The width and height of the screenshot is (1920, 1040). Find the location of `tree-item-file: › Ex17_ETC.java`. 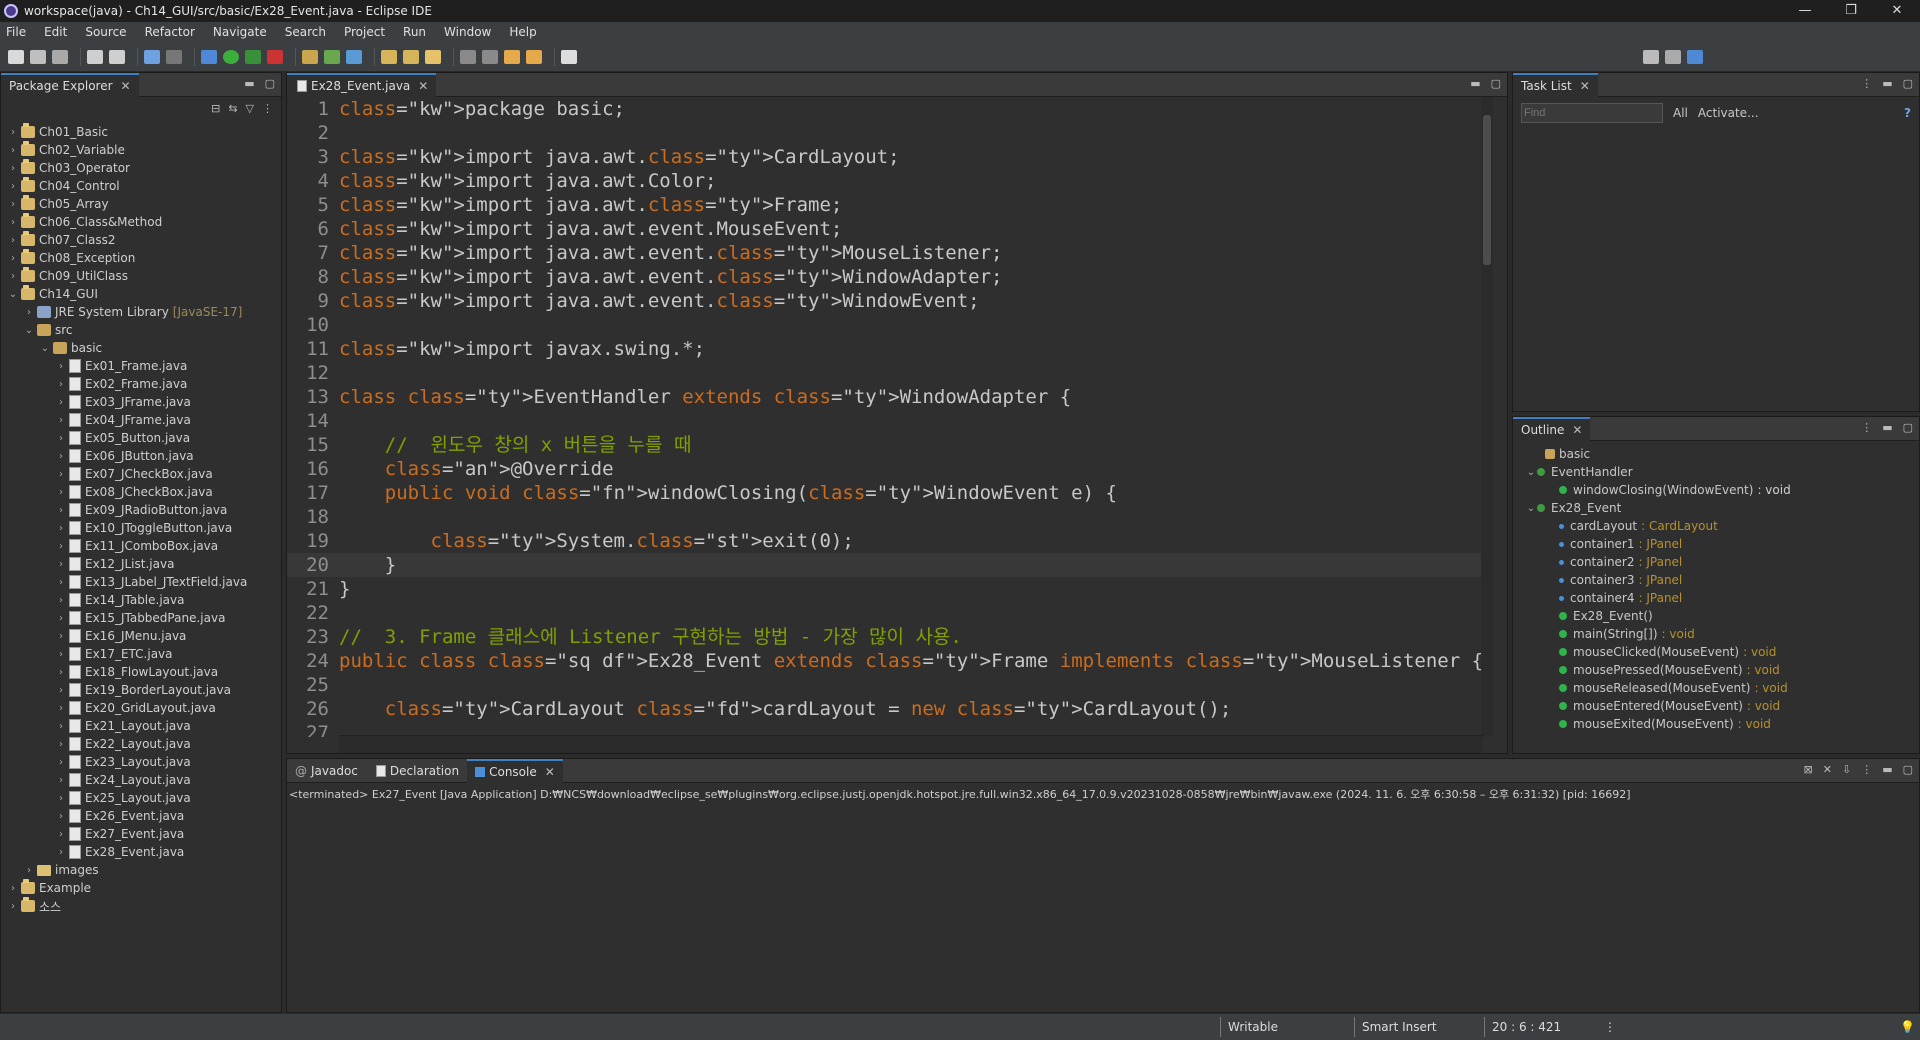

tree-item-file: › Ex17_ETC.java is located at coordinates (141, 654).